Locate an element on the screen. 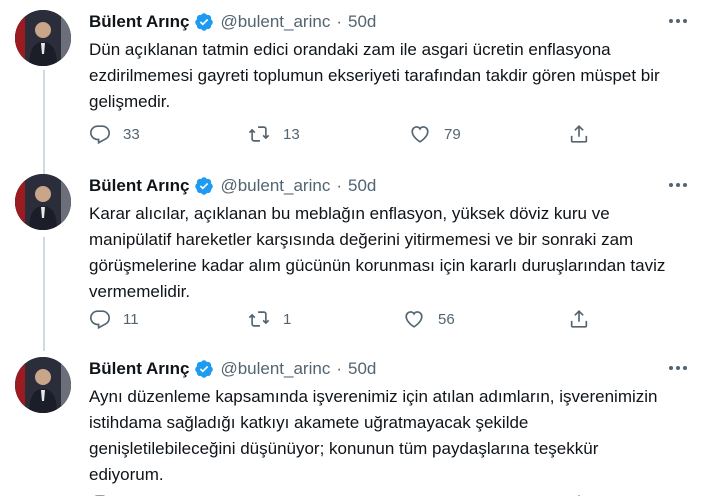  reply-button: 33 is located at coordinates (114, 134).